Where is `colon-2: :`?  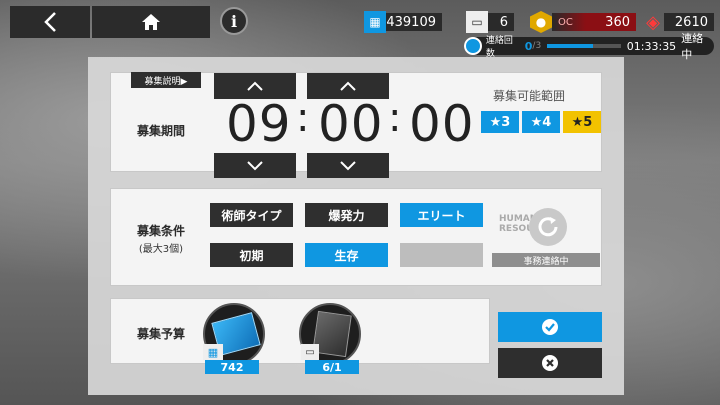 colon-2: : is located at coordinates (395, 118).